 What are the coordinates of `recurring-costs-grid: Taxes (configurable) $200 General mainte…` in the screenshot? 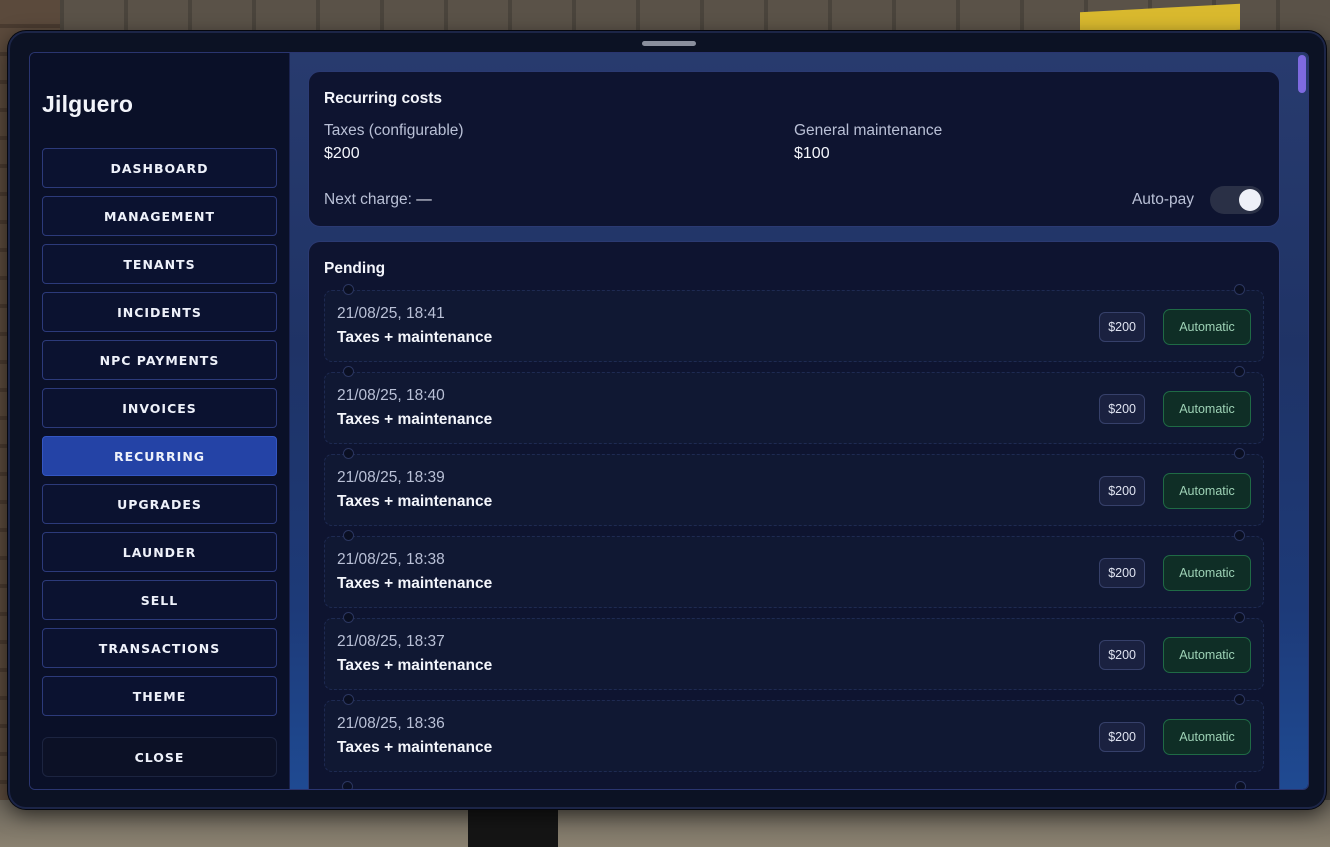 It's located at (794, 142).